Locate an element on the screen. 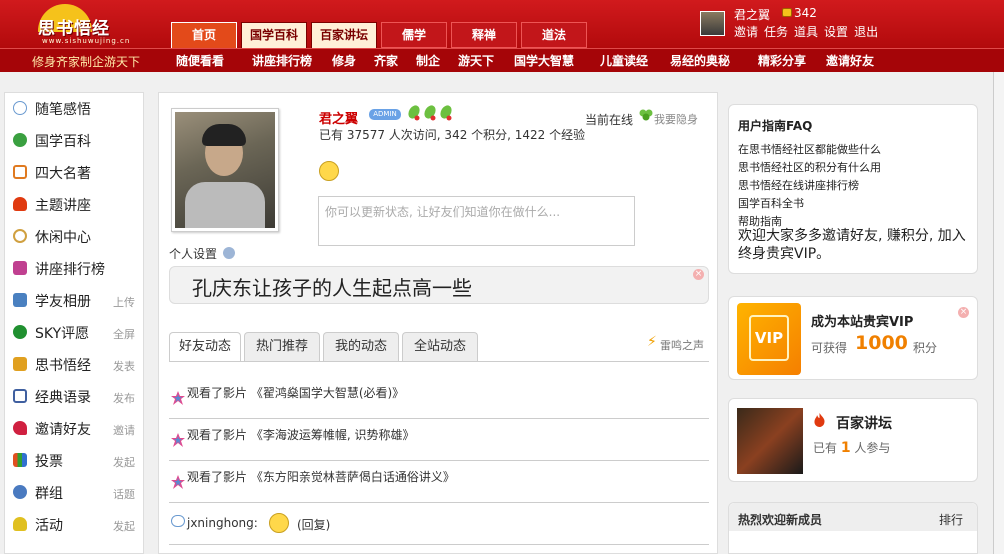  logout-link: 退出 is located at coordinates (866, 32).